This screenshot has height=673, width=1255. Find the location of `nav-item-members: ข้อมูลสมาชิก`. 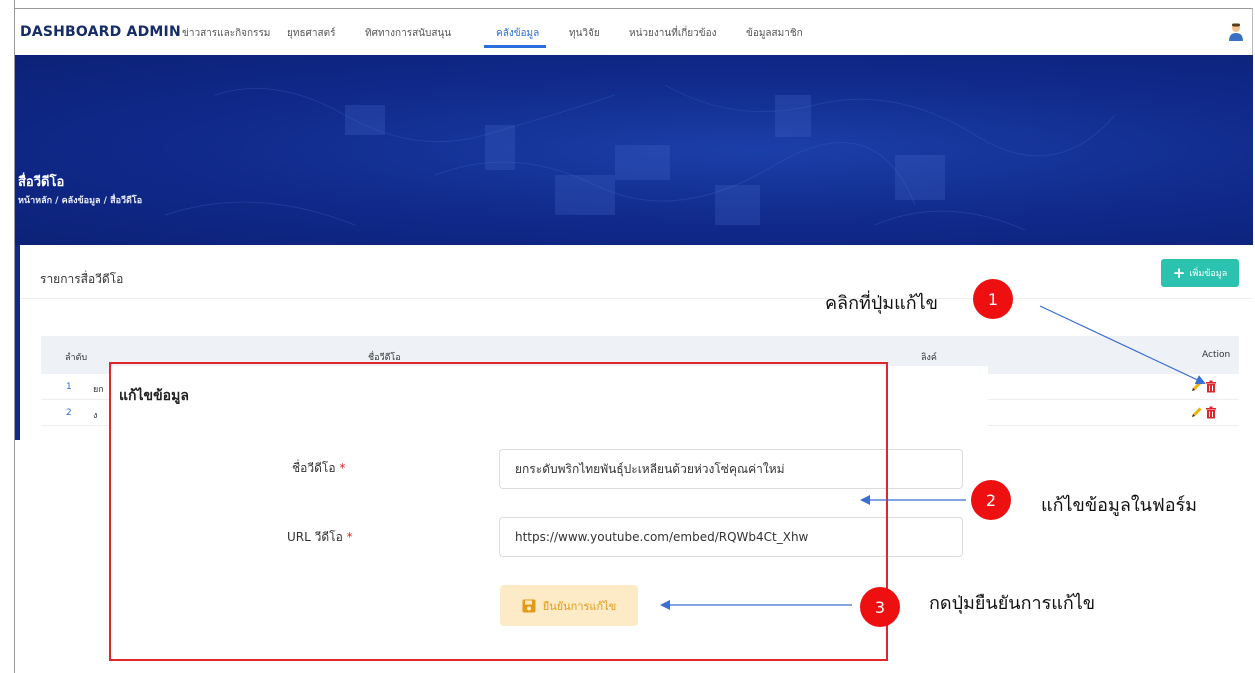

nav-item-members: ข้อมูลสมาชิก is located at coordinates (774, 33).